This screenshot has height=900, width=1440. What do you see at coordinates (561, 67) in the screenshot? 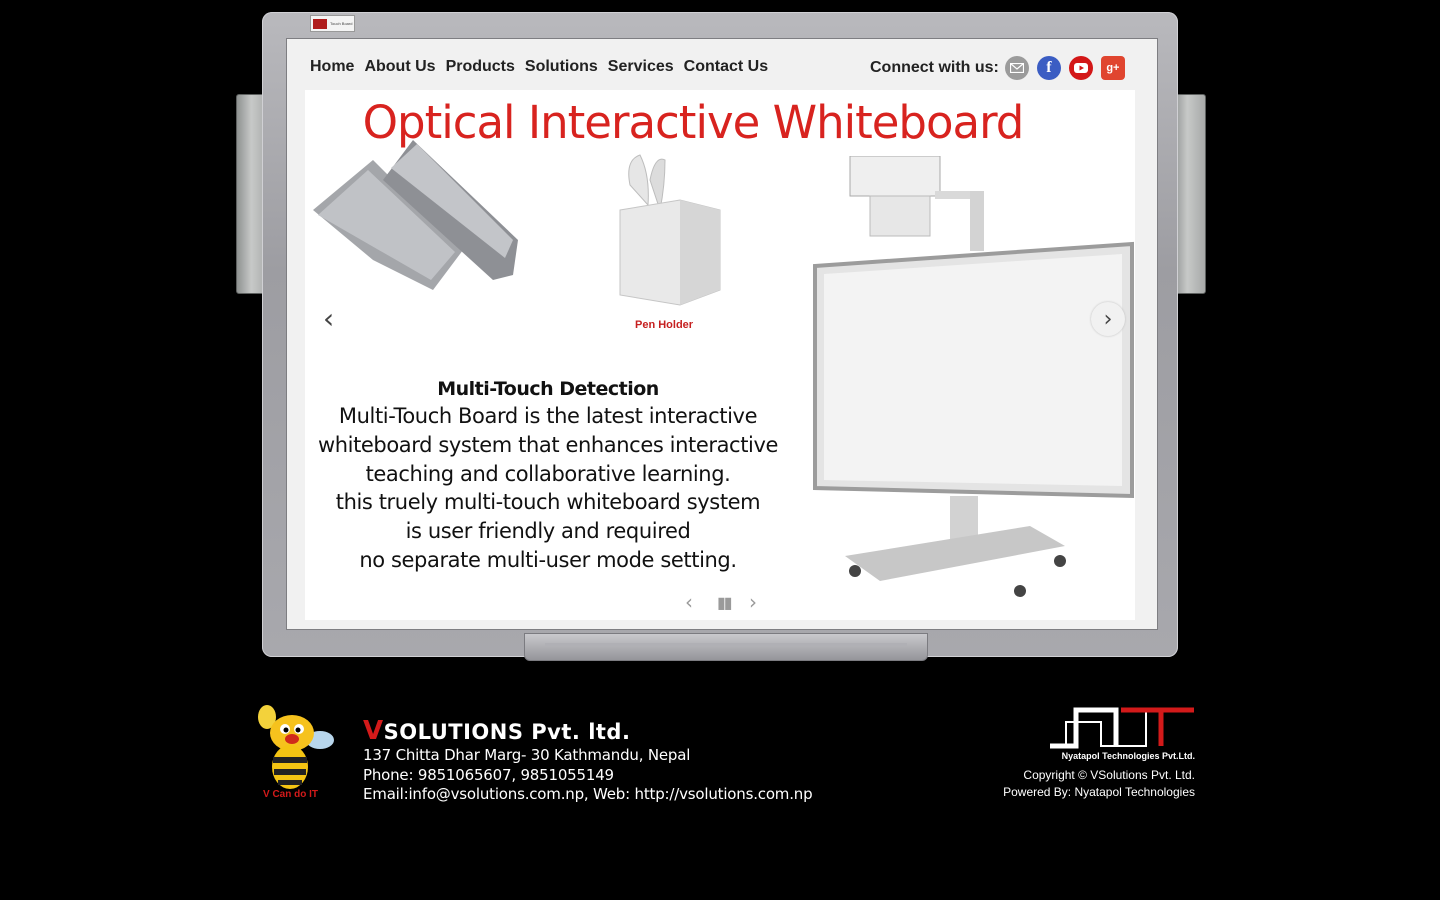
I see `nav-solutions: Solutions` at bounding box center [561, 67].